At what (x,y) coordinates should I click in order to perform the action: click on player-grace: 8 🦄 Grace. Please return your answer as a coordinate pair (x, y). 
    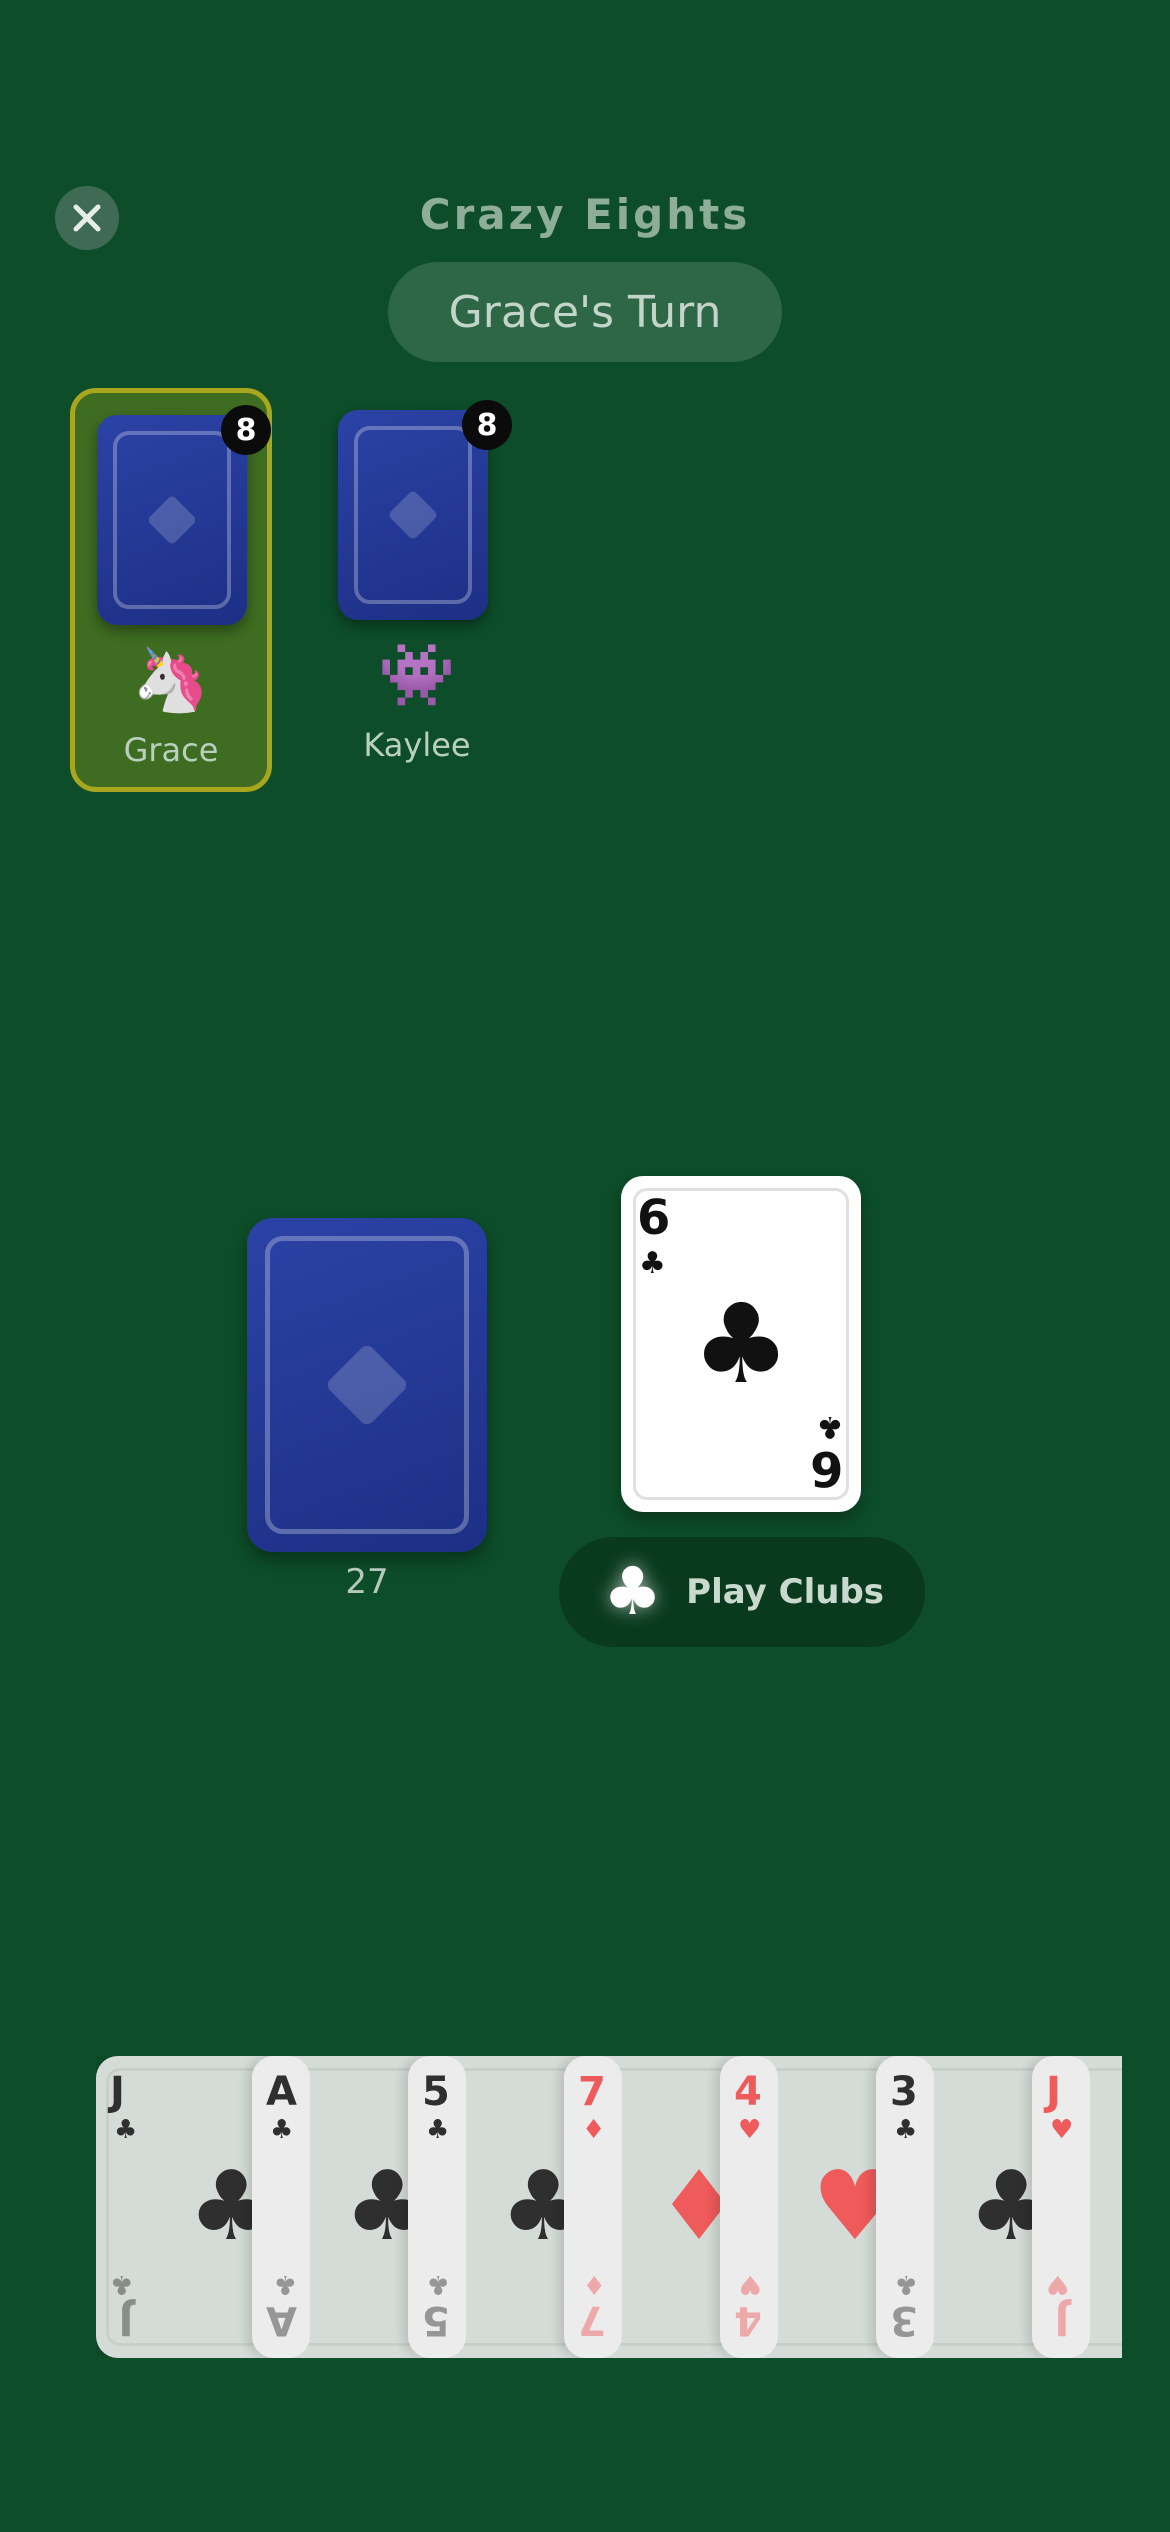
    Looking at the image, I should click on (171, 590).